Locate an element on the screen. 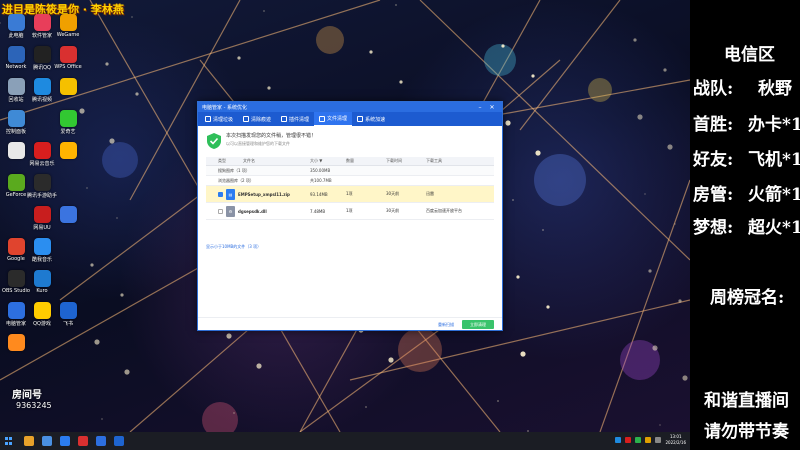 The image size is (800, 450). window-titlebar: 电脑管家 - 系统优化 – ✕ is located at coordinates (350, 107).